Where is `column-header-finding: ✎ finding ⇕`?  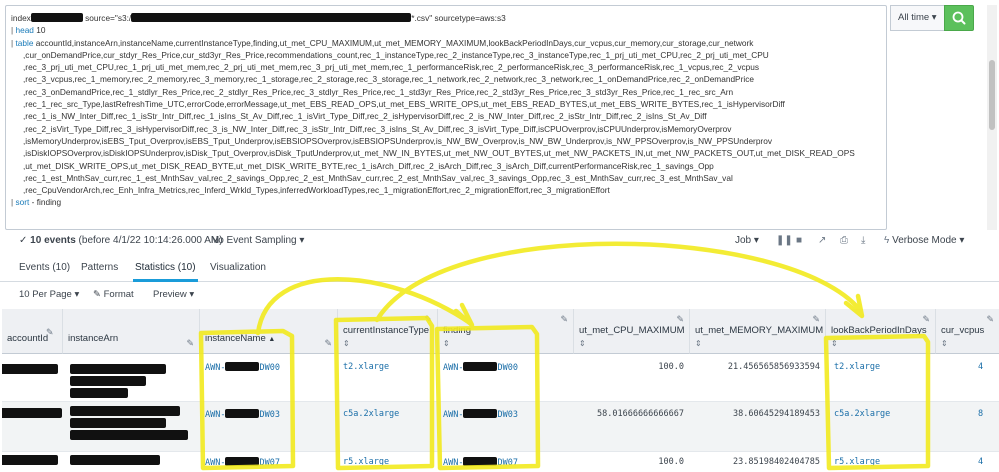
column-header-finding: ✎ finding ⇕ is located at coordinates (506, 331).